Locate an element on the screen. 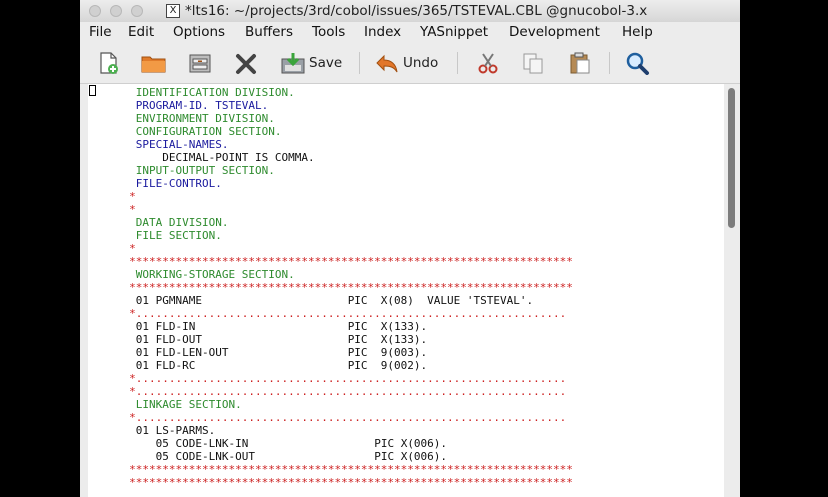 The image size is (828, 497). menu-edit: Edit is located at coordinates (141, 32).